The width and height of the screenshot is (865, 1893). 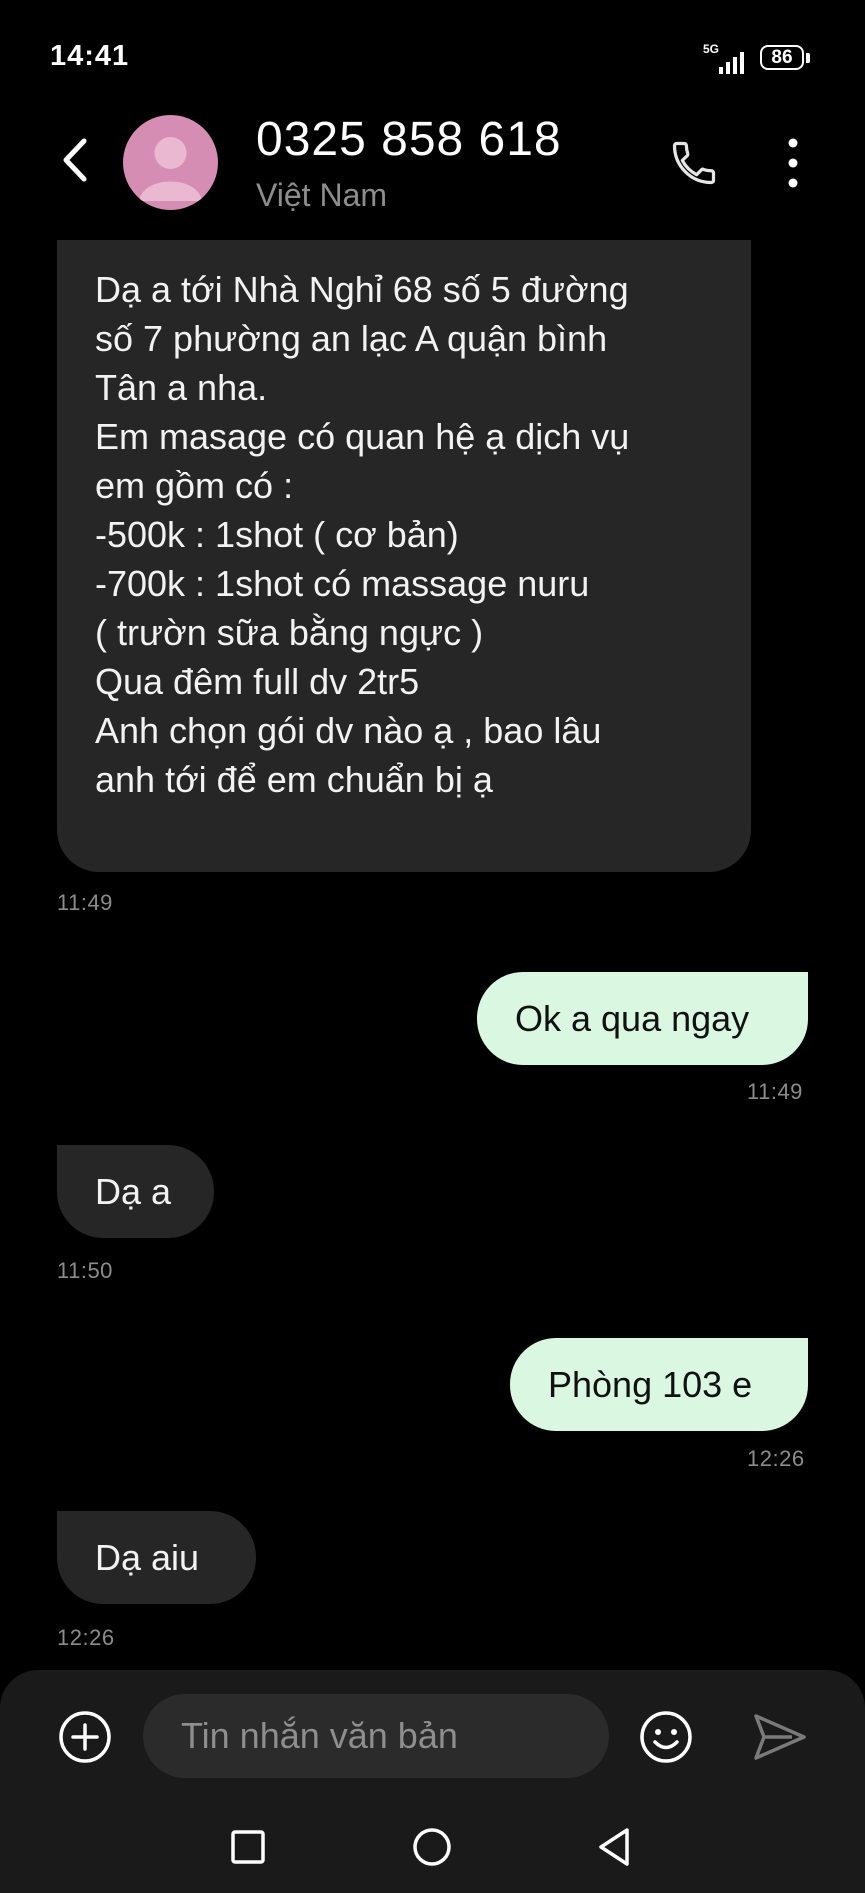 I want to click on network-type: 5G, so click(x=711, y=49).